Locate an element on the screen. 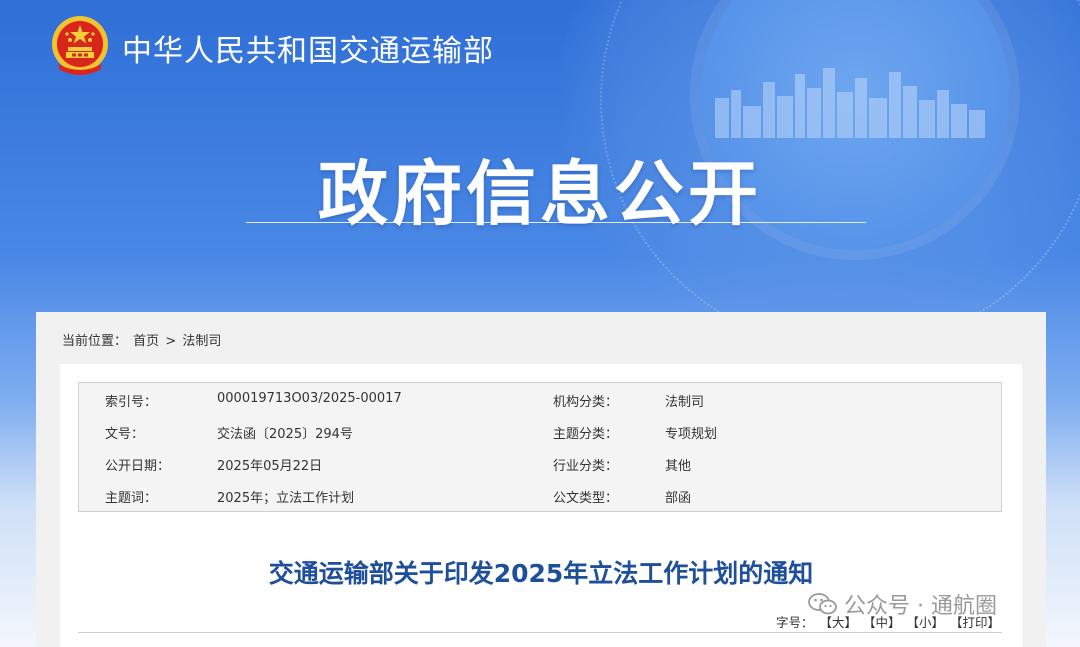 The image size is (1080, 647). meta-value: 2025年；立法工作计划 is located at coordinates (286, 498).